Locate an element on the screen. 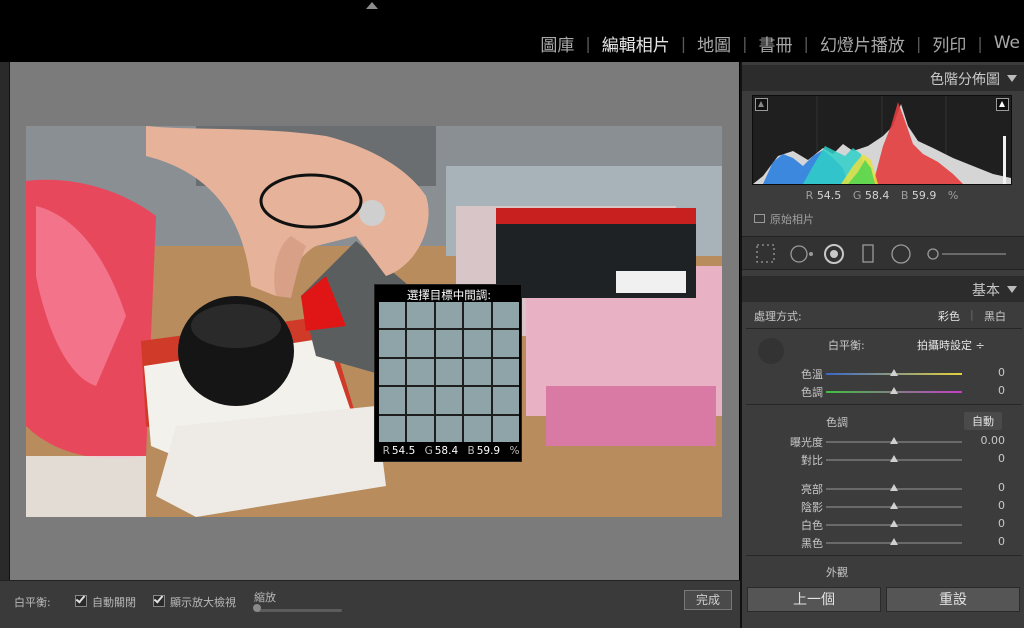 This screenshot has height=628, width=1024. hist-unit: % is located at coordinates (953, 195).